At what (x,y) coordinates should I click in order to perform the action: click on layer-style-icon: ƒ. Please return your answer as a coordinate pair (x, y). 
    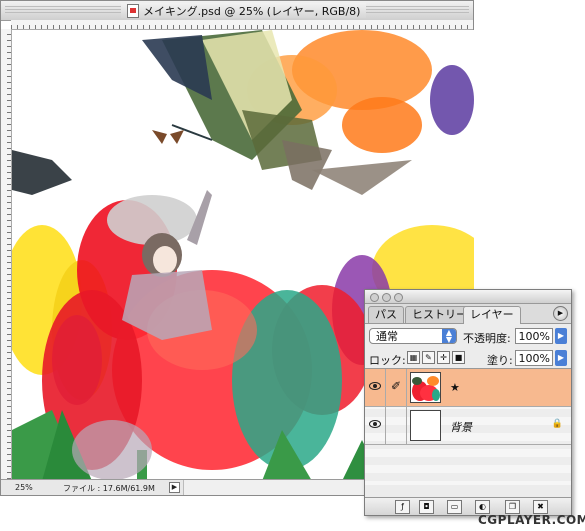
    Looking at the image, I should click on (402, 507).